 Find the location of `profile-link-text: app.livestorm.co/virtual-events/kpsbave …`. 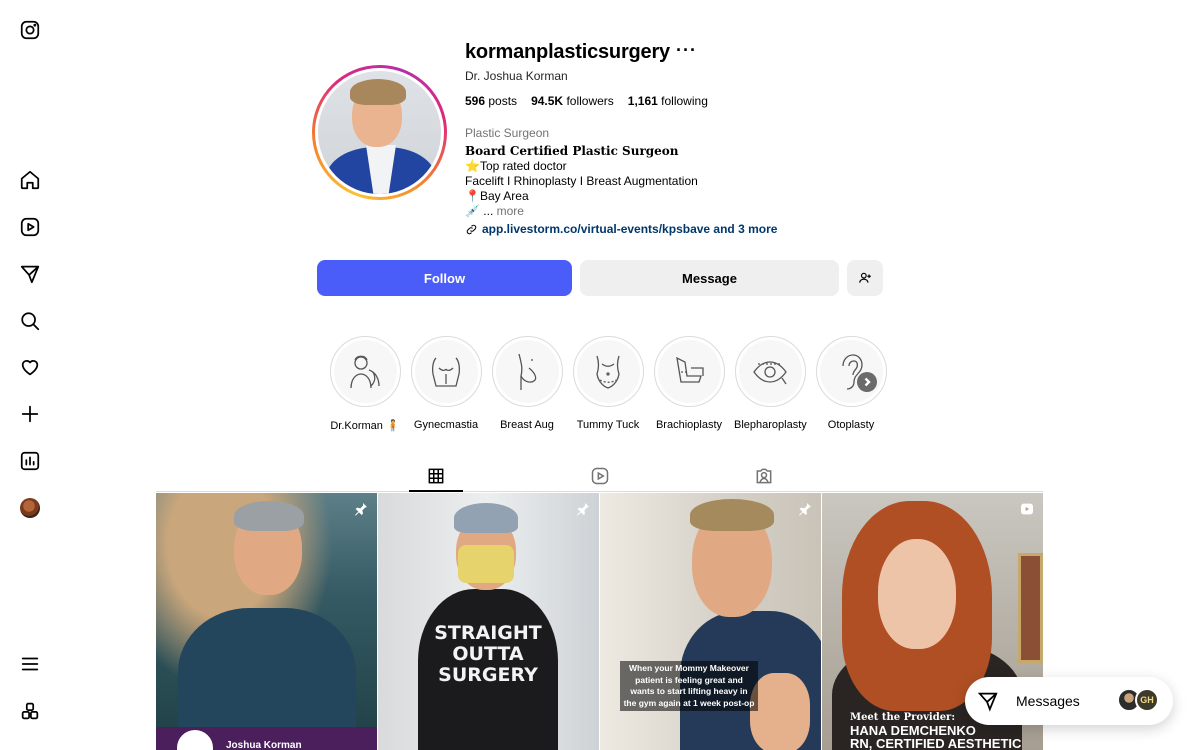

profile-link-text: app.livestorm.co/virtual-events/kpsbave … is located at coordinates (630, 229).